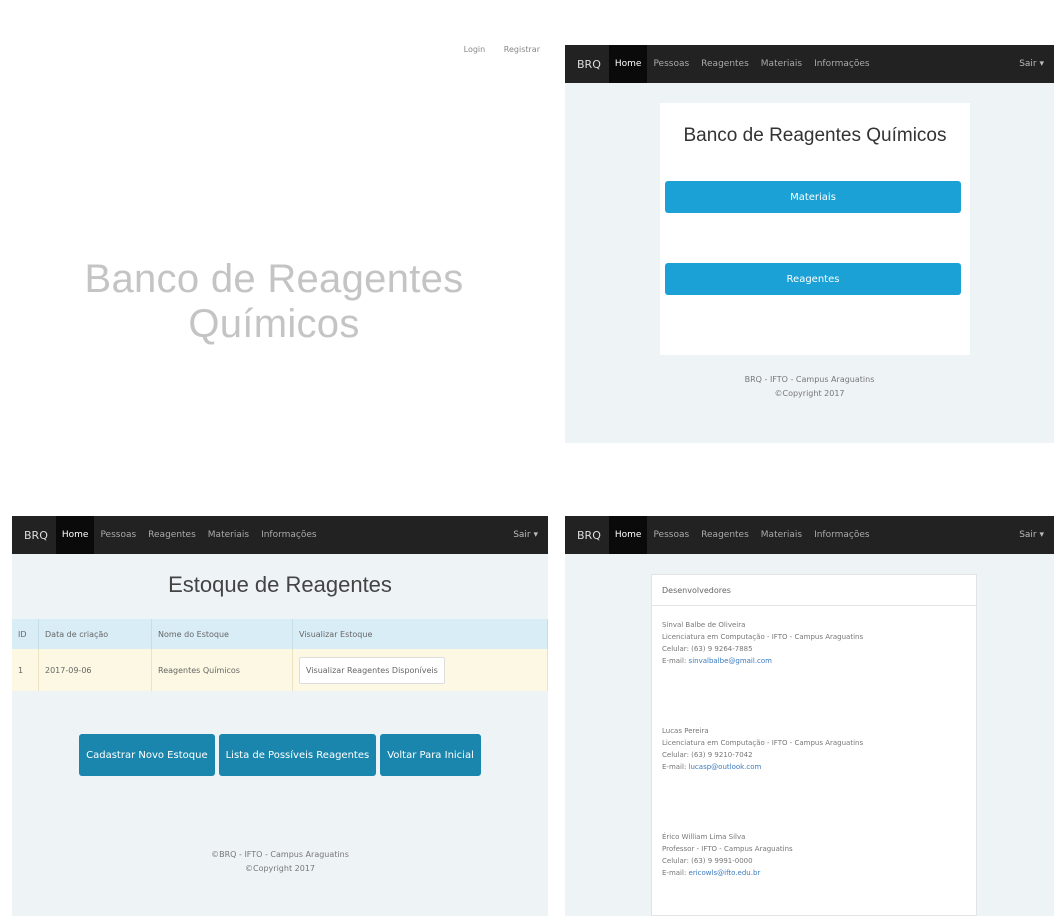 The width and height of the screenshot is (1054, 916). What do you see at coordinates (725, 767) in the screenshot?
I see `developer-email-link: lucasp@outlook.com` at bounding box center [725, 767].